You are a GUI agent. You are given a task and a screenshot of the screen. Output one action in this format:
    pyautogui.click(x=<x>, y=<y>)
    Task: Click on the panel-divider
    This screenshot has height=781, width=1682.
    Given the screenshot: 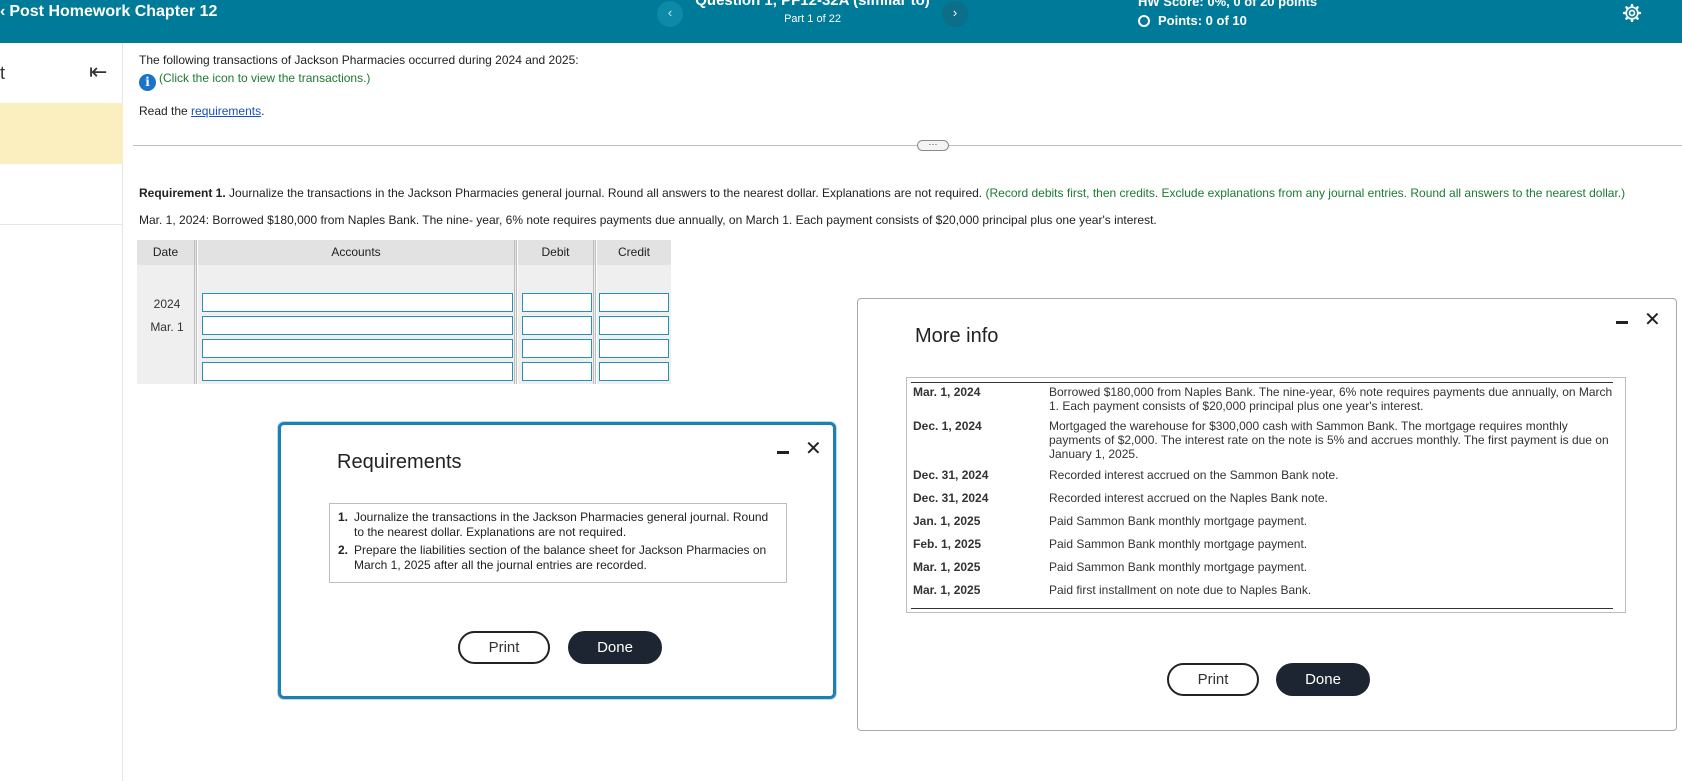 What is the action you would take?
    pyautogui.click(x=61, y=224)
    